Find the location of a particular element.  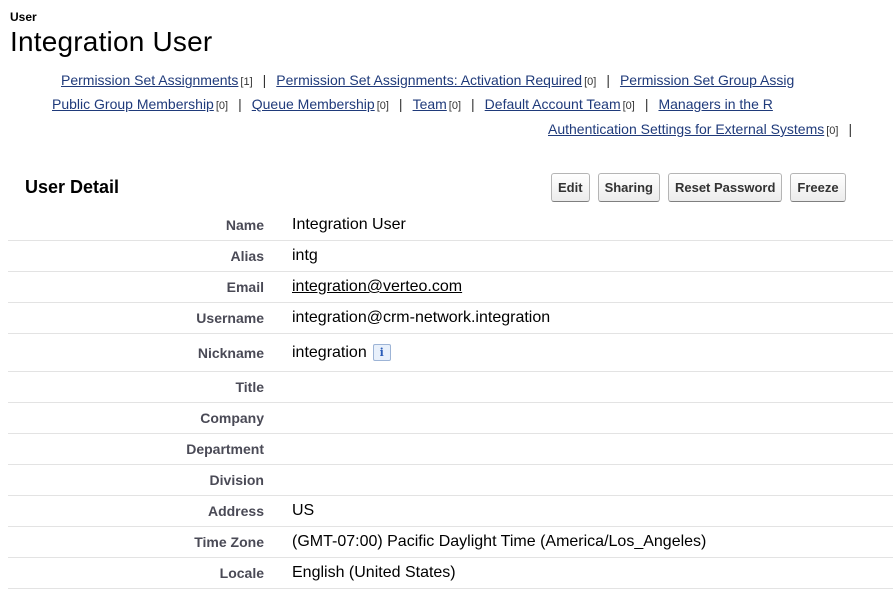

link-permission-set-assignments: Permission Set Assignments is located at coordinates (149, 80).